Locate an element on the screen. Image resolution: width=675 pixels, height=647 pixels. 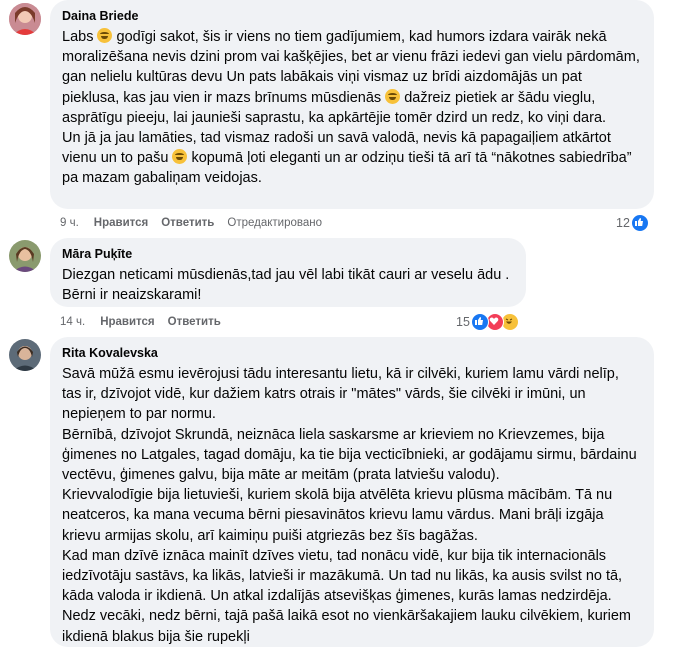
comment-author: Māra Puķīte is located at coordinates (288, 254).